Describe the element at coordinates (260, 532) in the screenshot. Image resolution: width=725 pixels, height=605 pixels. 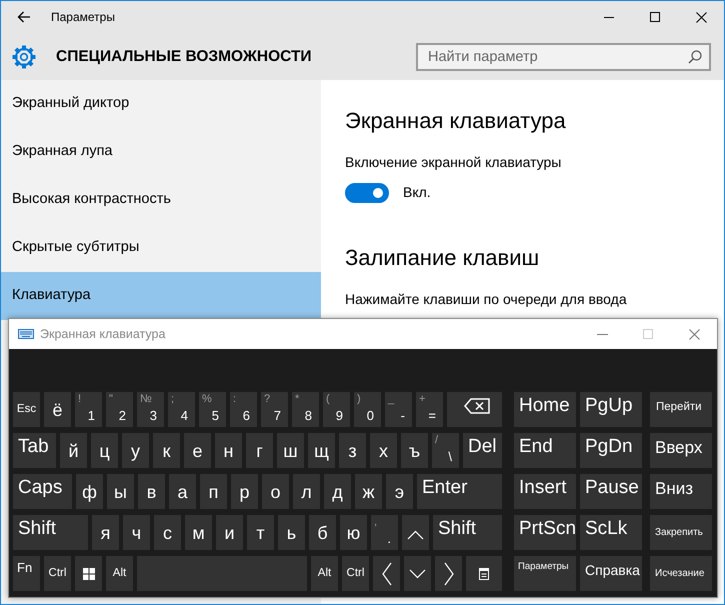
I see `keyboard-key: т` at that location.